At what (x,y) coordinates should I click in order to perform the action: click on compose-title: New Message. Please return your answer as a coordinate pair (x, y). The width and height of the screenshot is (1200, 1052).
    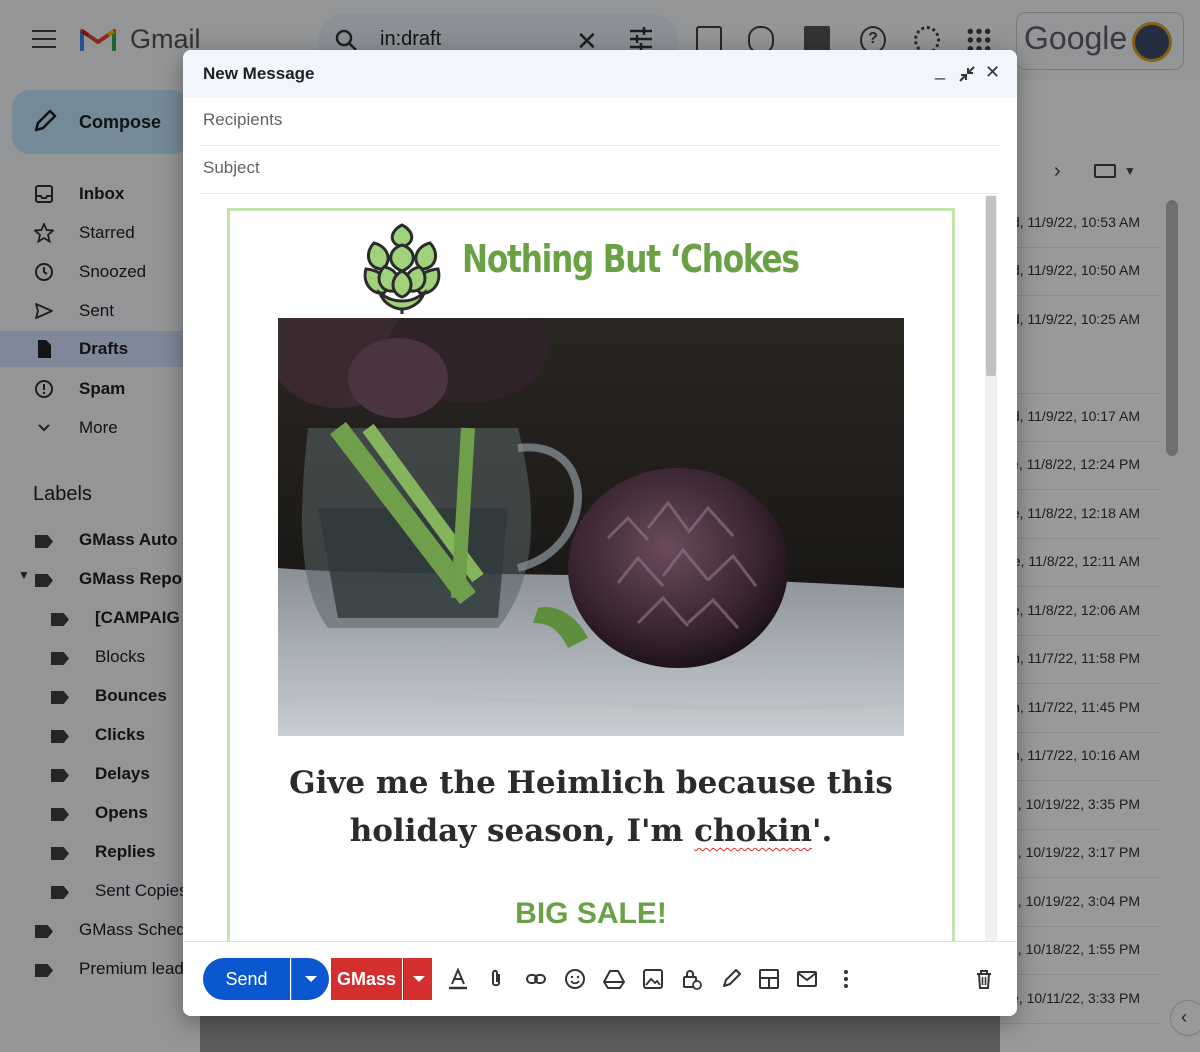
    Looking at the image, I should click on (259, 73).